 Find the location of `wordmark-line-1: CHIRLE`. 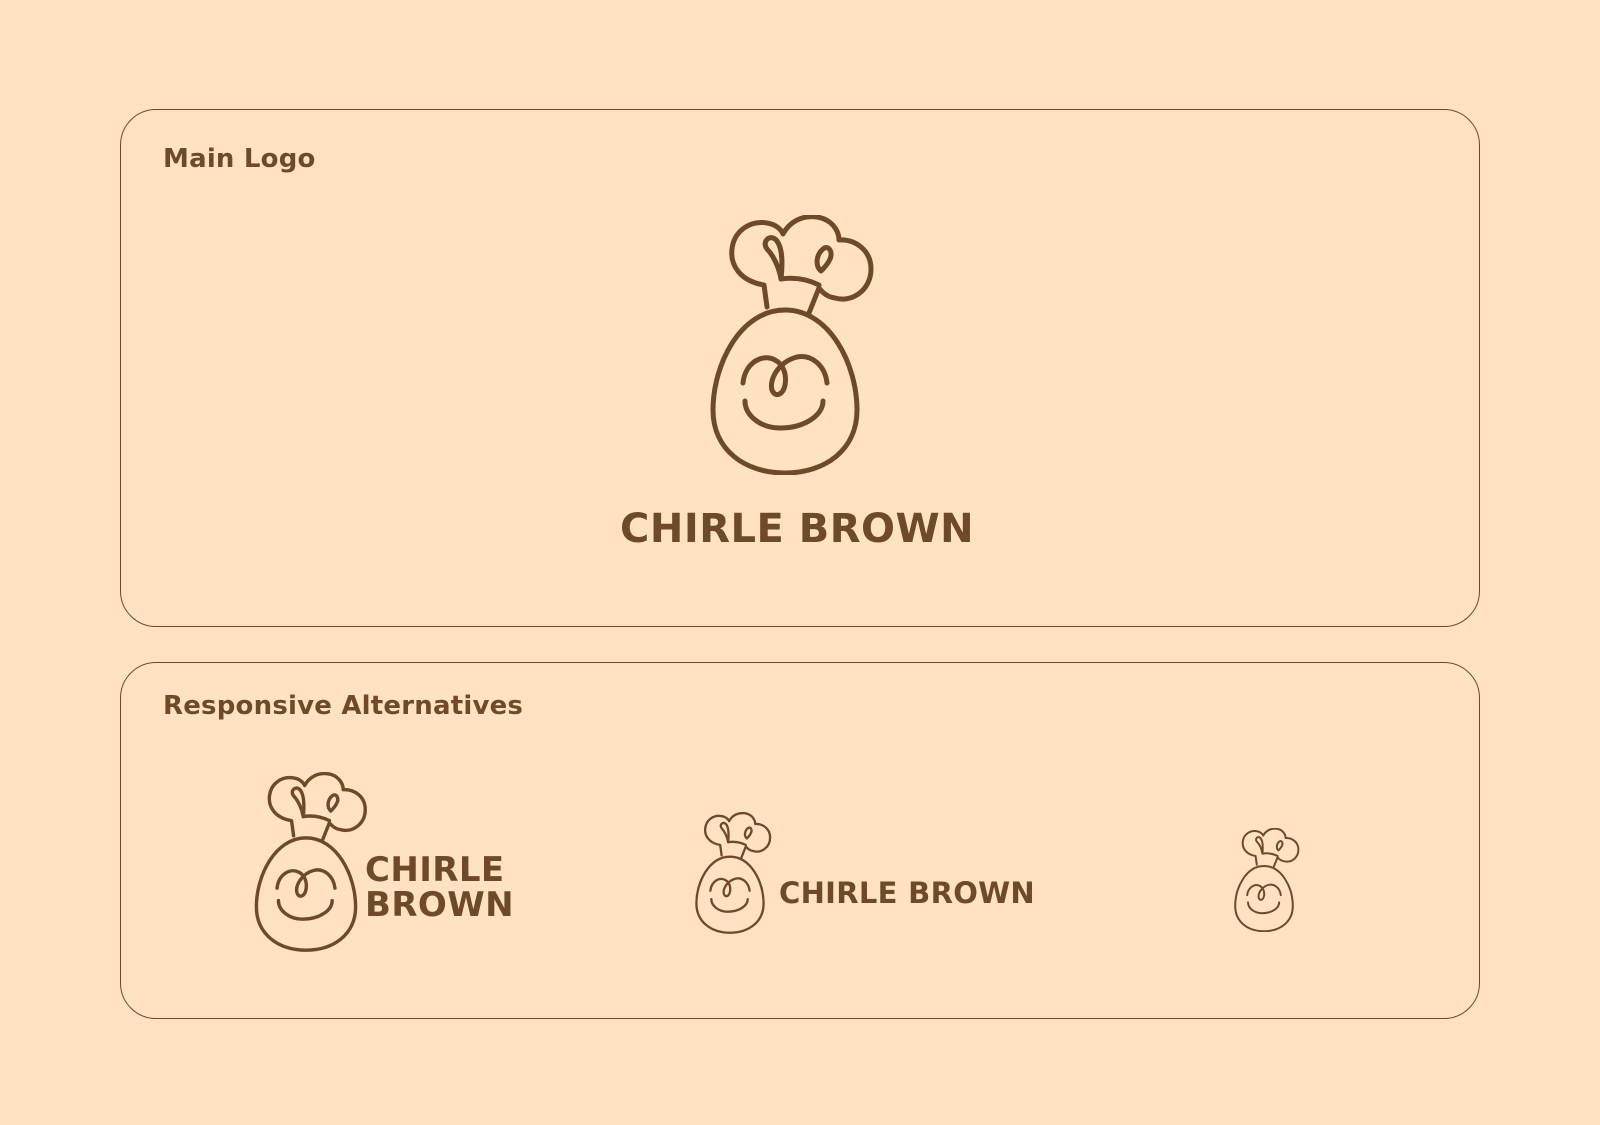

wordmark-line-1: CHIRLE is located at coordinates (435, 870).